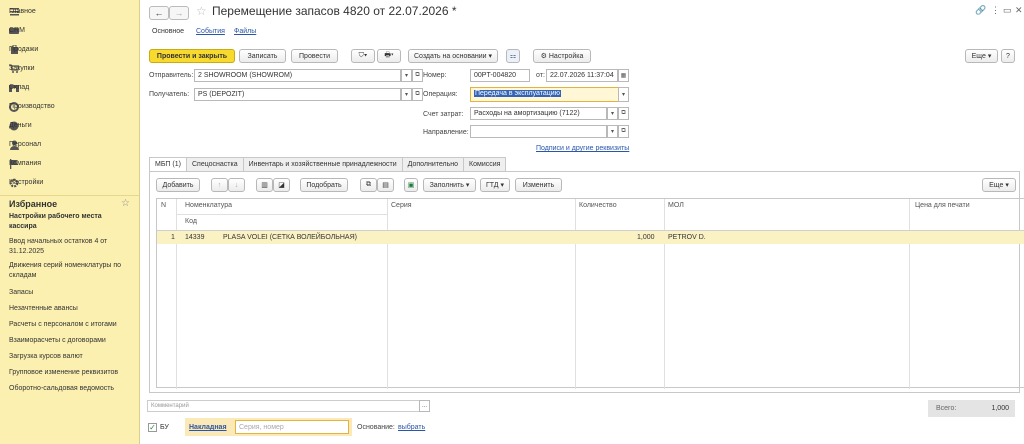 This screenshot has height=444, width=1024. Describe the element at coordinates (942, 205) in the screenshot. I see `col-print-price-header: Цена для печати` at that location.